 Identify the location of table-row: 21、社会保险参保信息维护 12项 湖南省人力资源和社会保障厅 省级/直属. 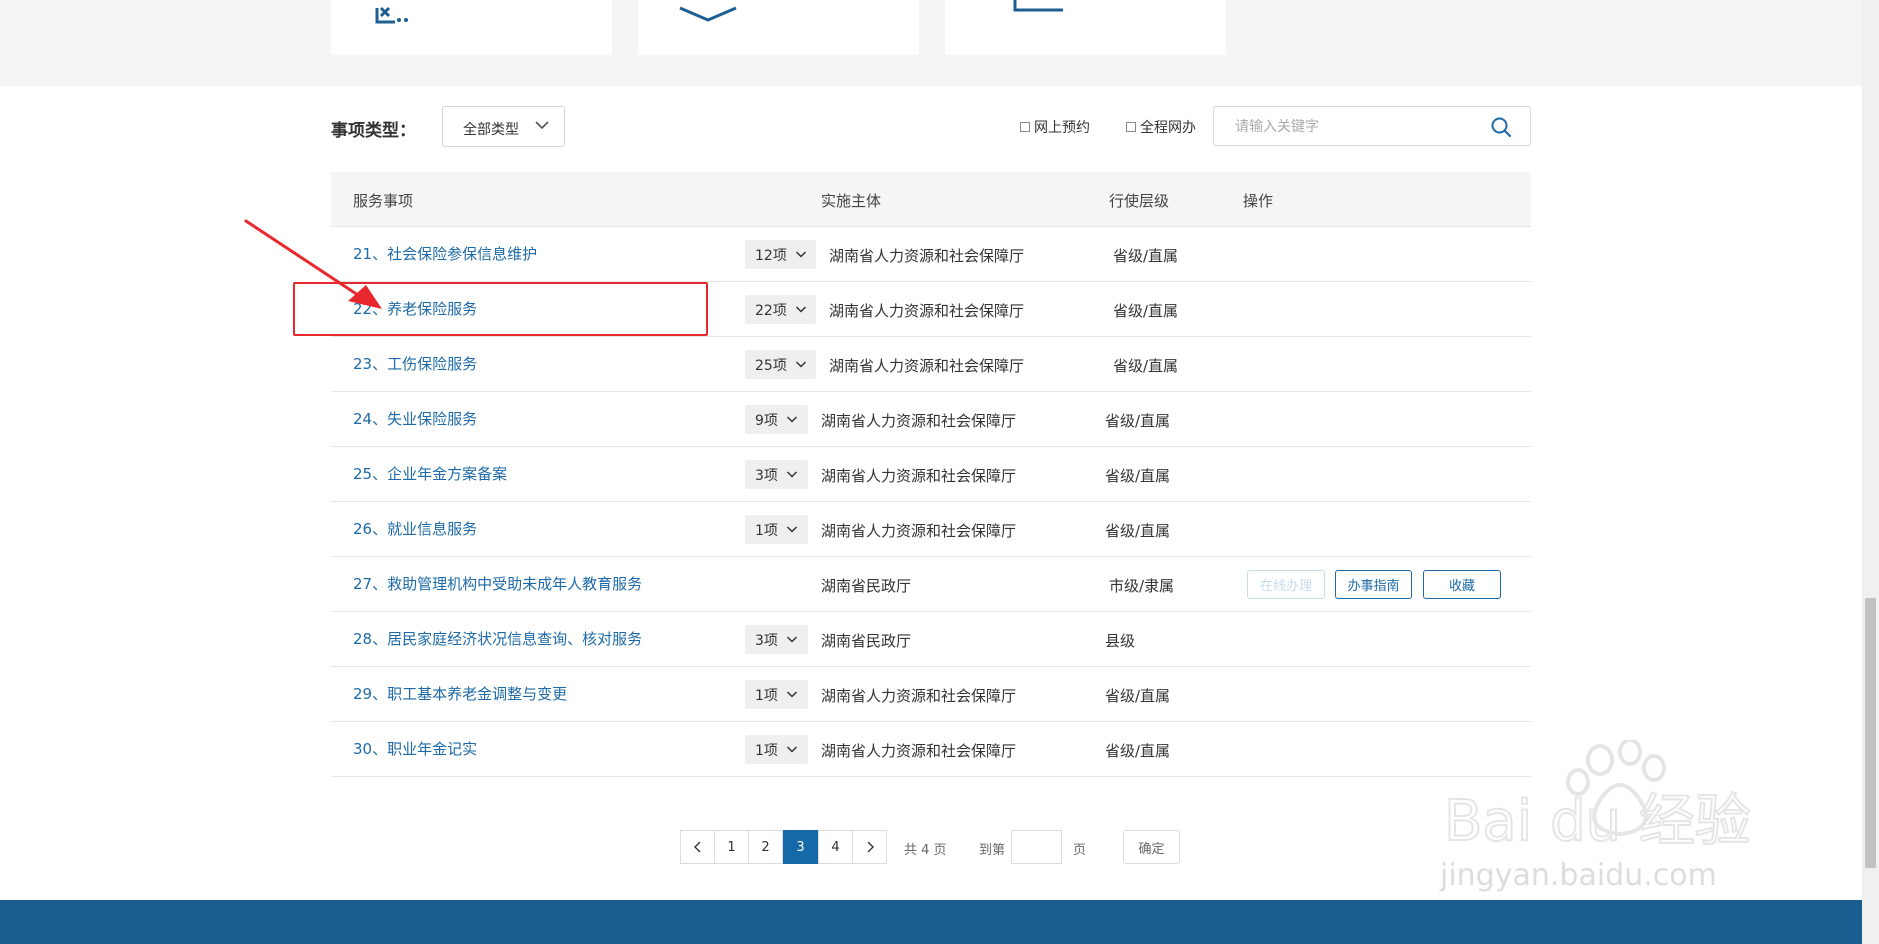
(931, 254).